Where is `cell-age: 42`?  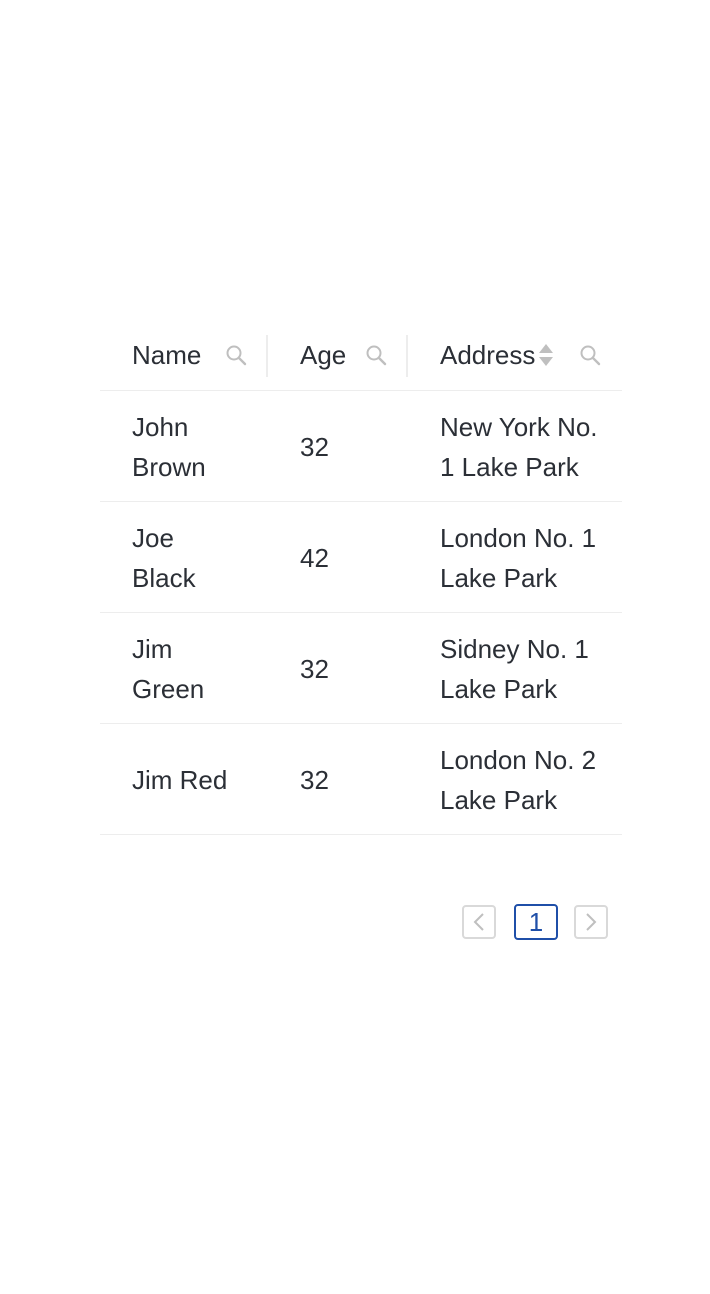
cell-age: 42 is located at coordinates (338, 557).